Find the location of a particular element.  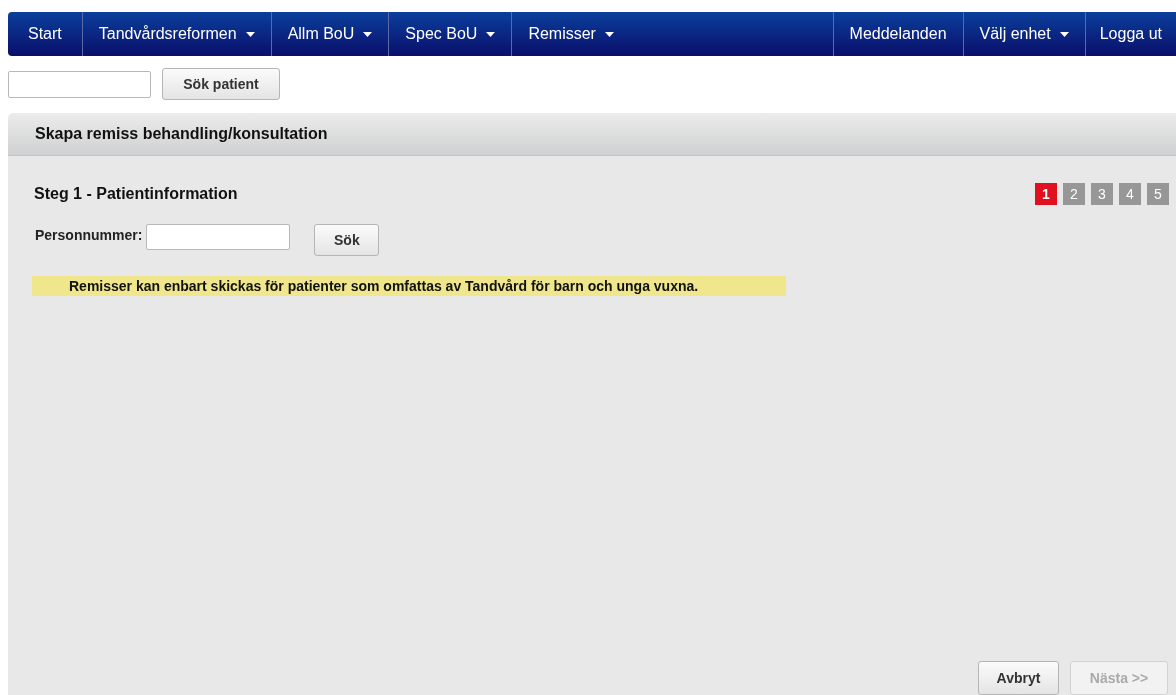

notice-banner: Remisser kan enbart skickas för patienter som omfattas av Tandvård för barn och unga vuxna. is located at coordinates (409, 286).